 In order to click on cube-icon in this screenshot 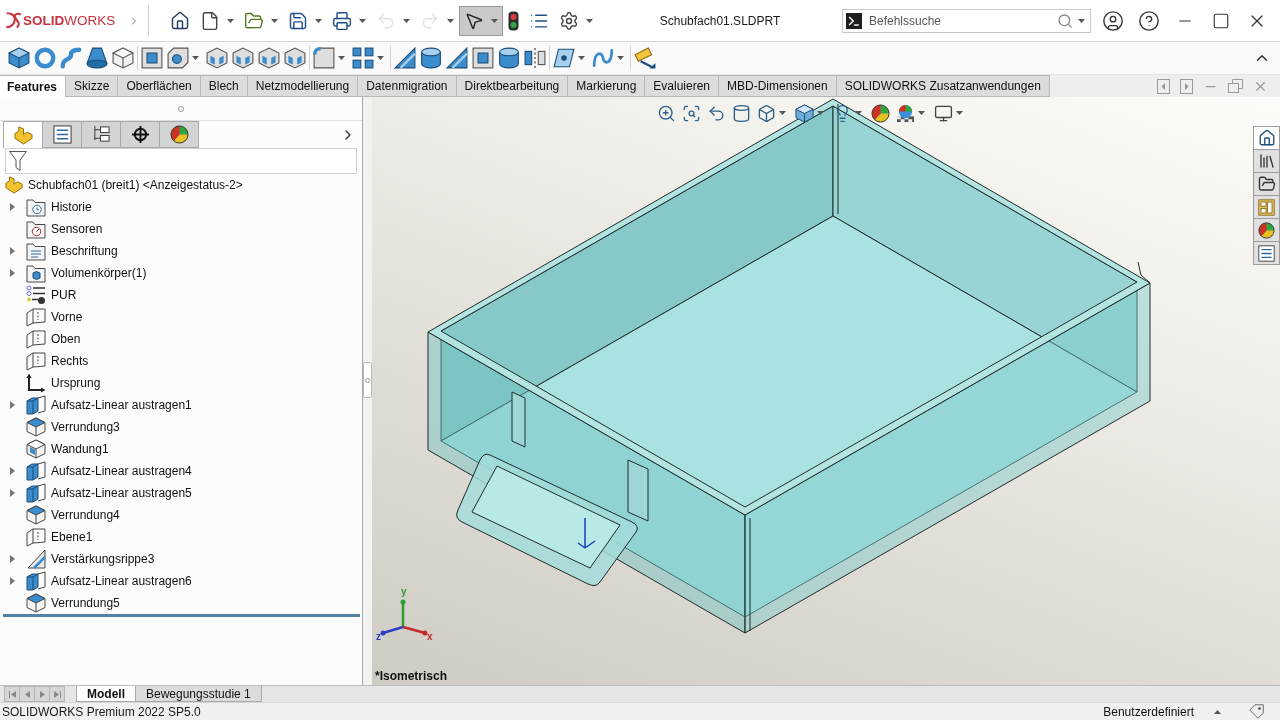, I will do `click(36, 427)`.